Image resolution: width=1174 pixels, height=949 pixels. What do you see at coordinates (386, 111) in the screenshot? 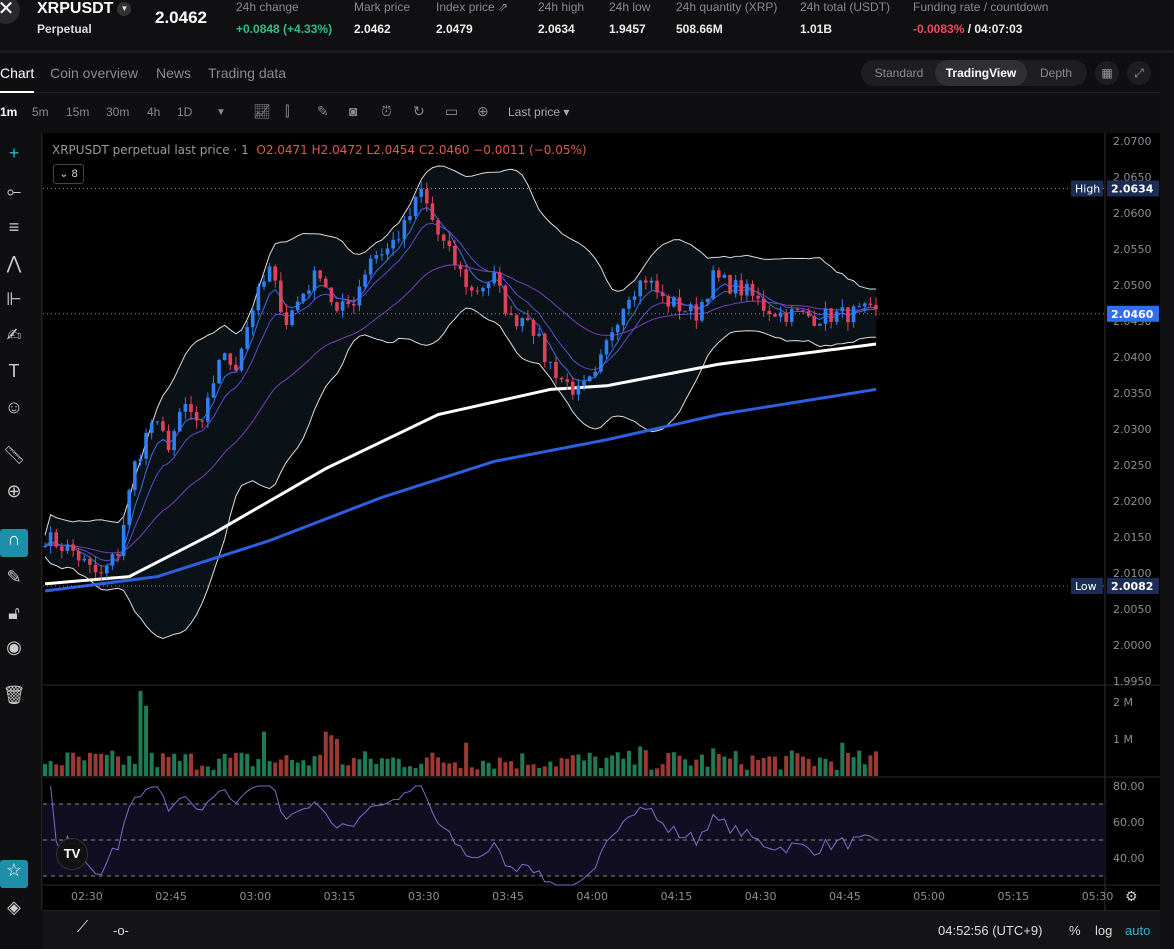
I see `alarm-icon: ⏰︎` at bounding box center [386, 111].